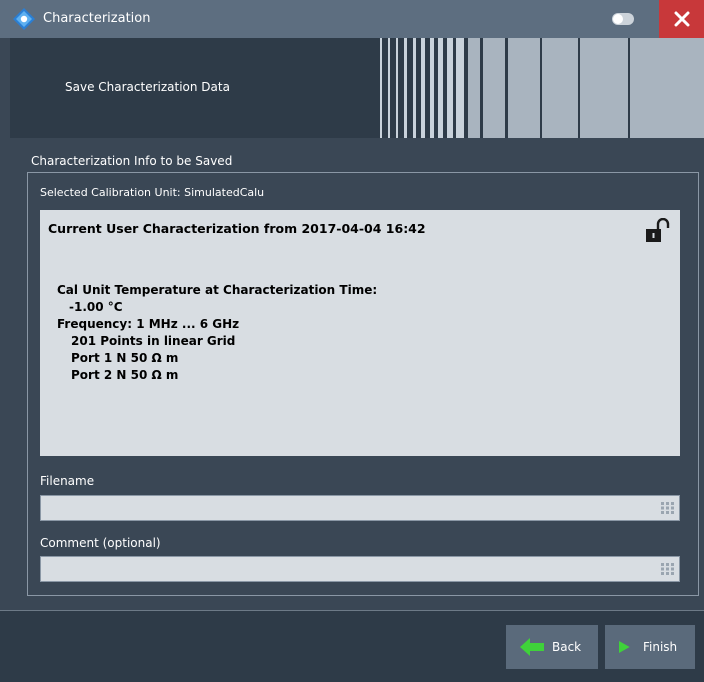 The image size is (704, 682). Describe the element at coordinates (532, 647) in the screenshot. I see `arrow-left-icon` at that location.